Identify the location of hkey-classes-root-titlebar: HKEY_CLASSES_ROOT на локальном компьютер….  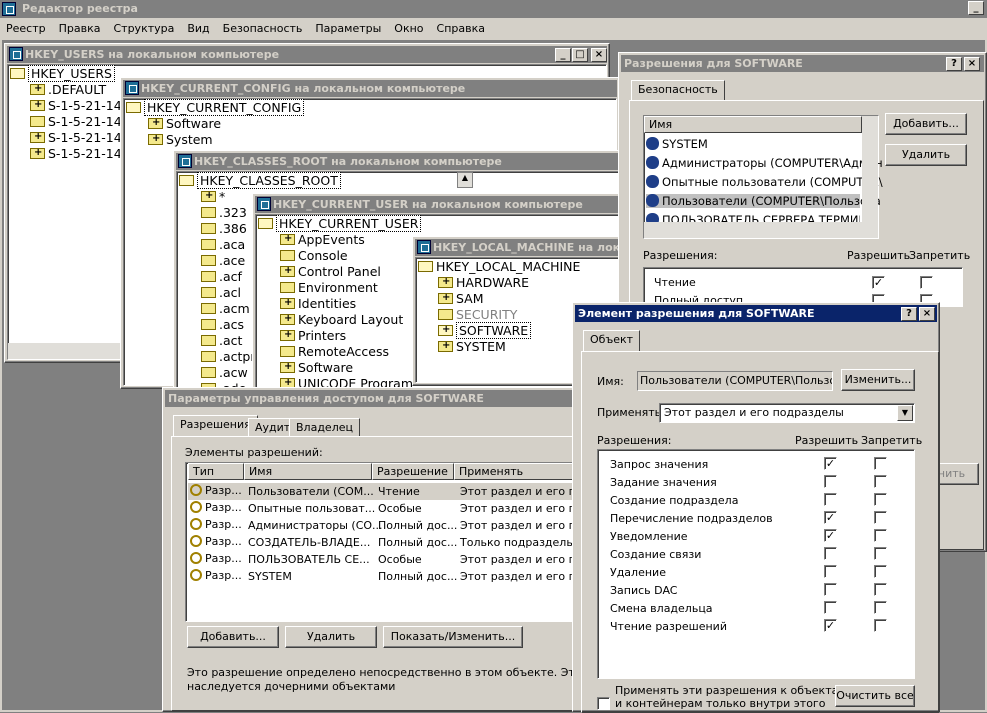
(403, 161).